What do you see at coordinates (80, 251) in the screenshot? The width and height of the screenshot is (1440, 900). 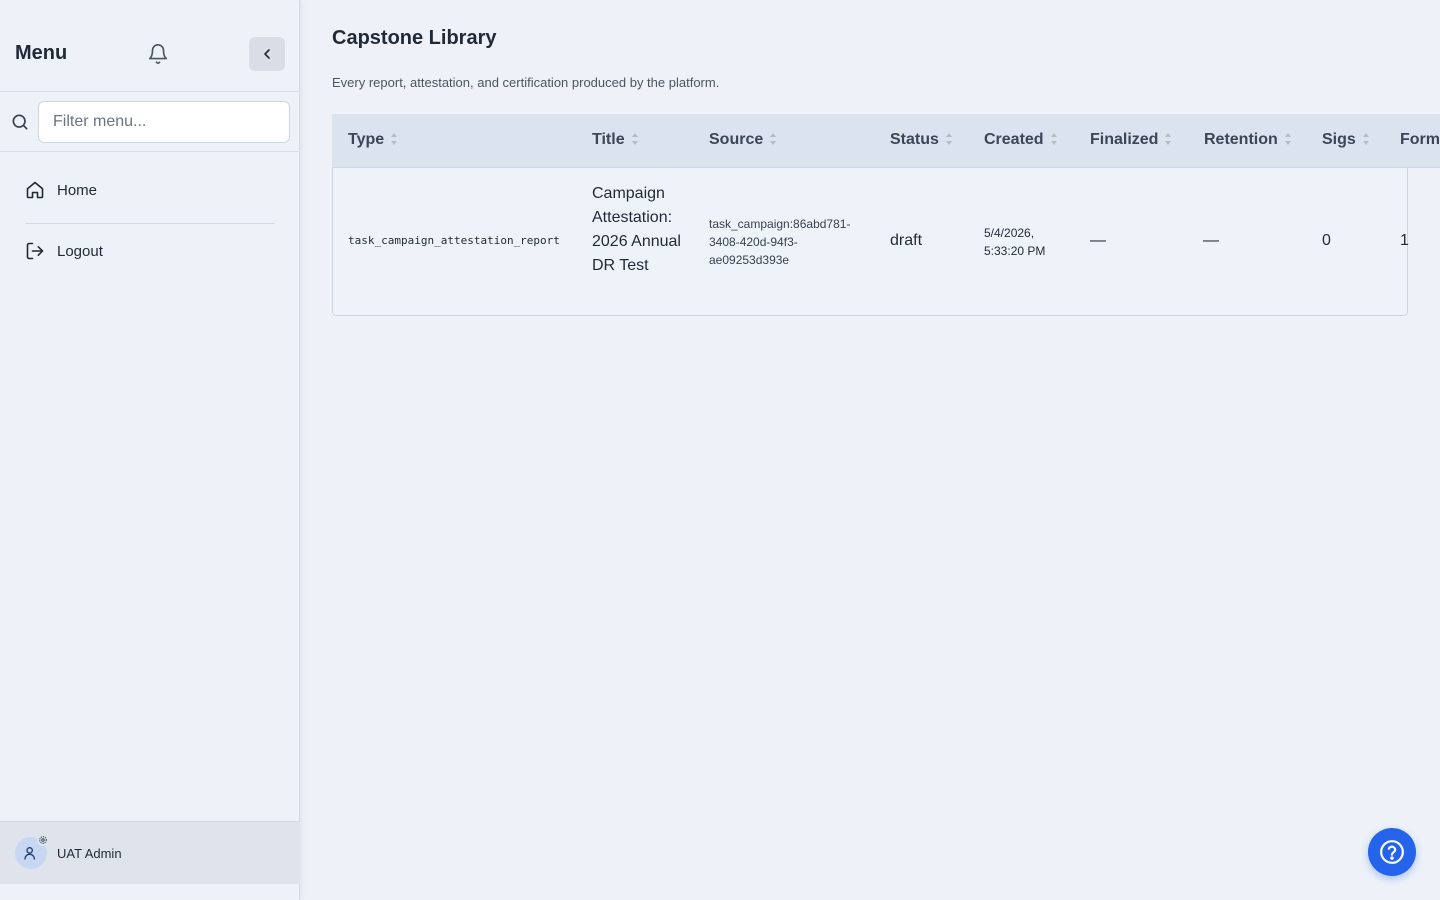 I see `sidebar-item-label: Logout` at bounding box center [80, 251].